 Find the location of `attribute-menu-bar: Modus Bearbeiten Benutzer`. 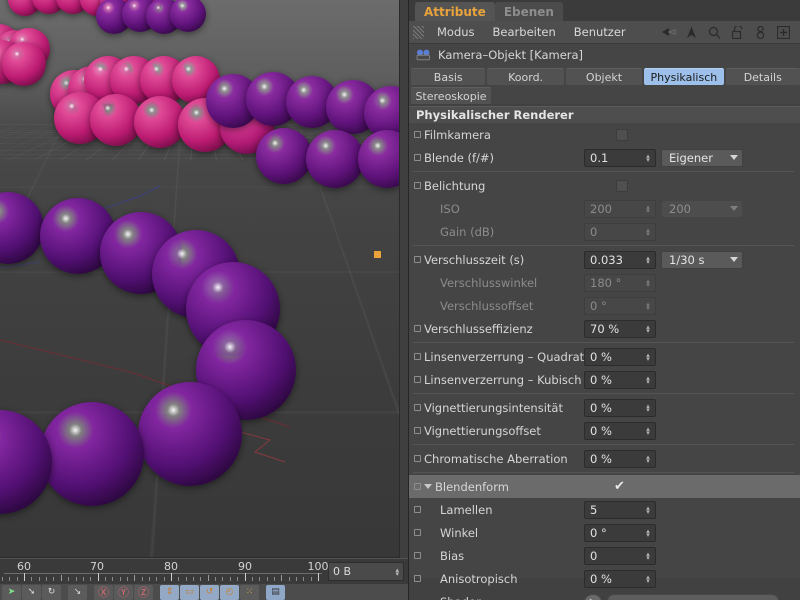

attribute-menu-bar: Modus Bearbeiten Benutzer is located at coordinates (604, 32).